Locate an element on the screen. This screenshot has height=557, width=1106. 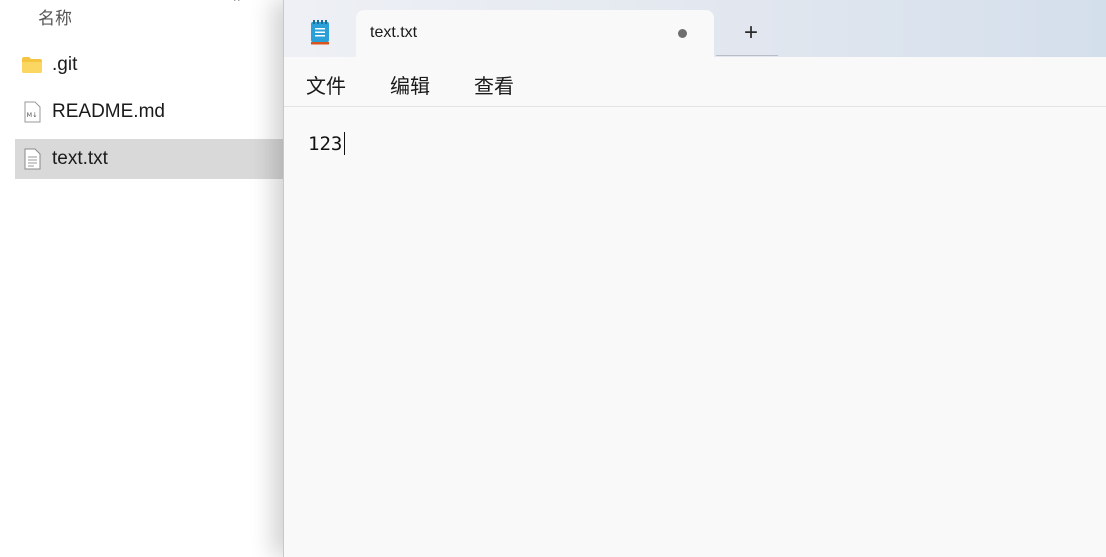
file-name: .git is located at coordinates (65, 64).